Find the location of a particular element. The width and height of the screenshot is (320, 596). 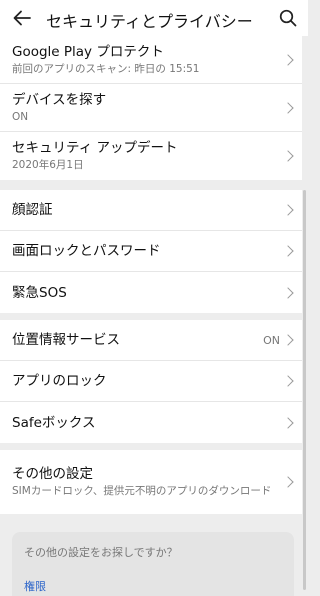

item-title: Safeボックス is located at coordinates (54, 422).